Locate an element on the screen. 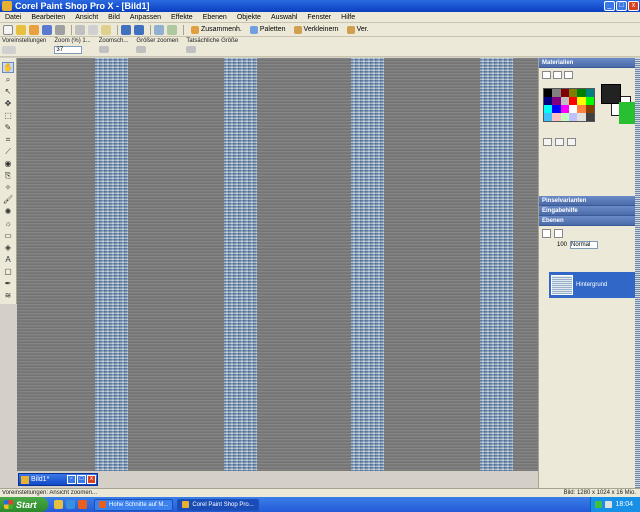 Image resolution: width=640 pixels, height=512 pixels. transparent-icon is located at coordinates (559, 142).